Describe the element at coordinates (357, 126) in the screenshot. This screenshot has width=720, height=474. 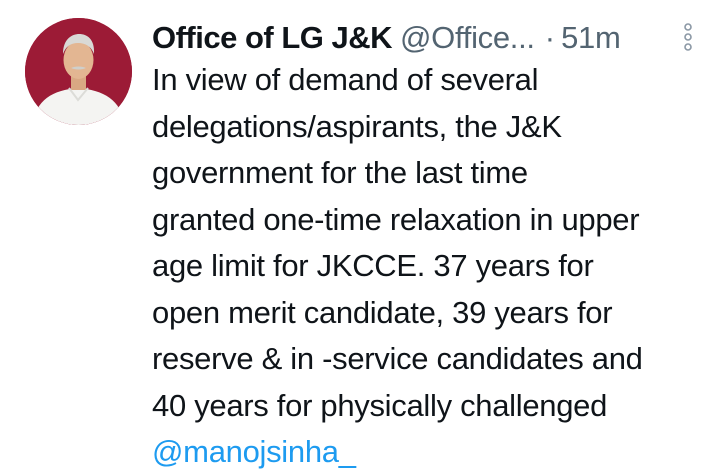
I see `tweet-text-line: delegations/aspirants, the J&K` at that location.